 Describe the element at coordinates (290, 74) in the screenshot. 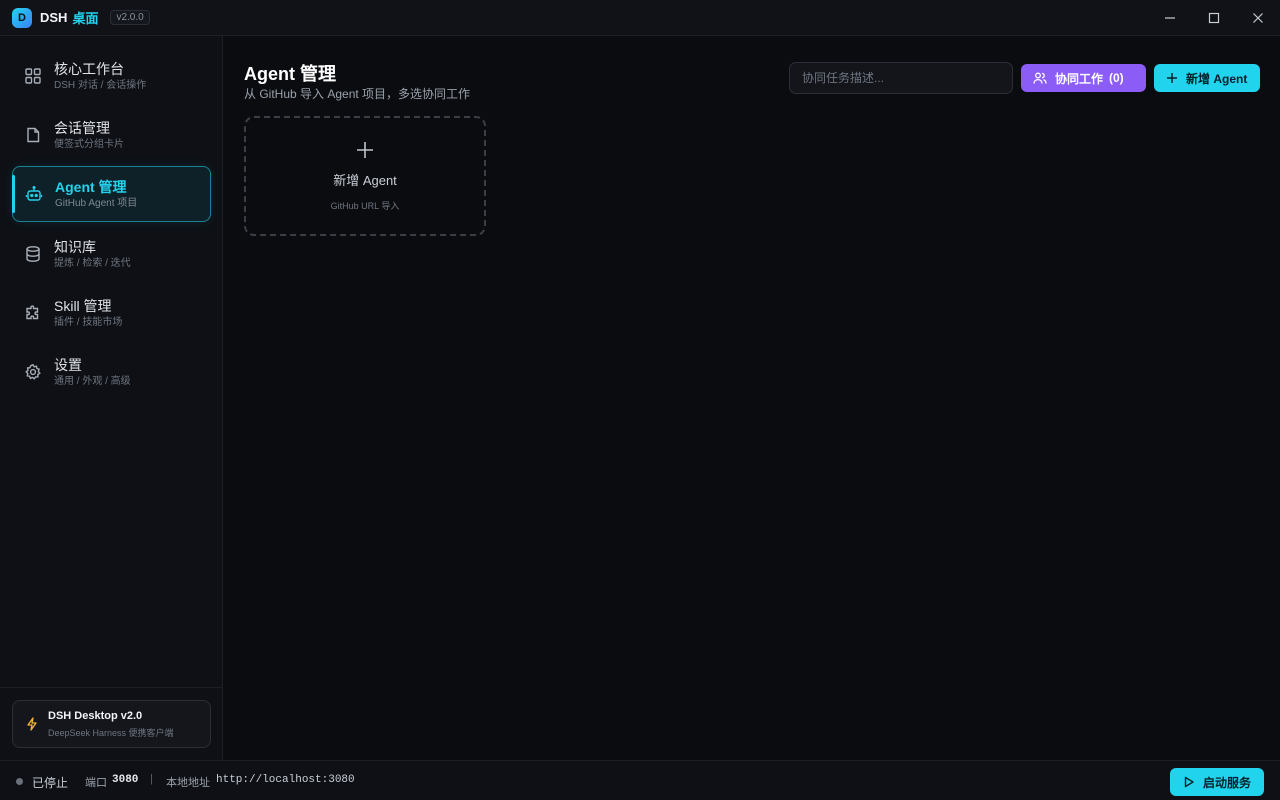

I see `page-title: Agent 管理` at that location.